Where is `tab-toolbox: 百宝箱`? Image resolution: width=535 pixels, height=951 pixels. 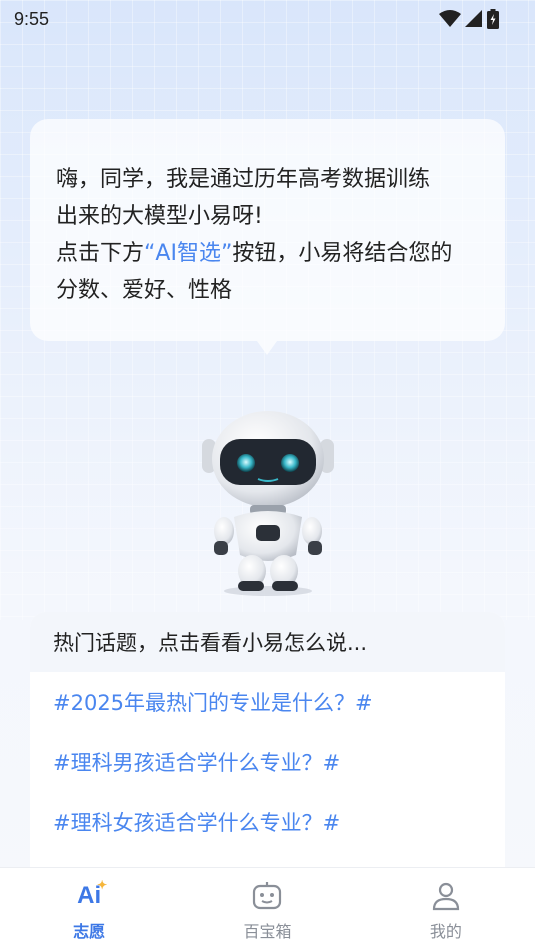
tab-toolbox: 百宝箱 is located at coordinates (267, 909).